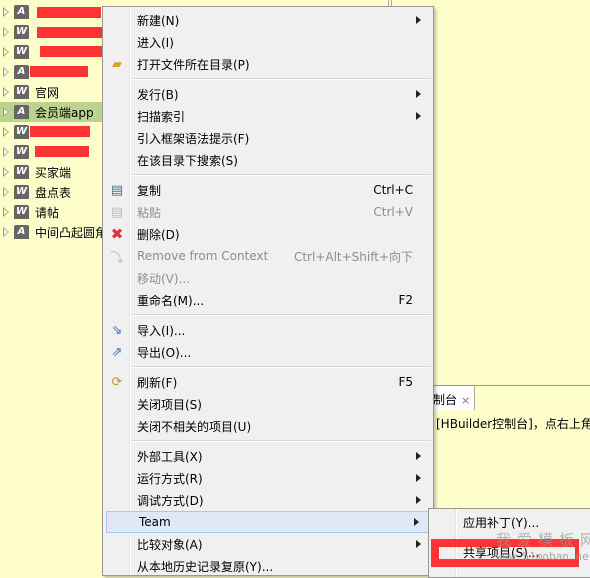  What do you see at coordinates (55, 212) in the screenshot?
I see `tree-item: W 请帖` at bounding box center [55, 212].